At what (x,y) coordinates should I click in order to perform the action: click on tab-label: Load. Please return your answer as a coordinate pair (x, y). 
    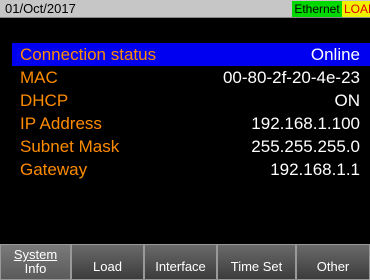
    Looking at the image, I should click on (107, 266).